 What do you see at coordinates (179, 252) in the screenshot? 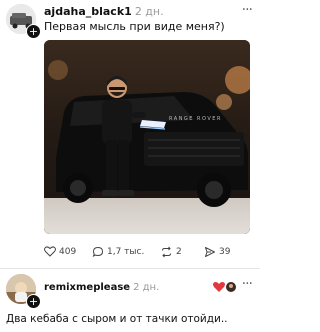
I see `repost-count: 2` at bounding box center [179, 252].